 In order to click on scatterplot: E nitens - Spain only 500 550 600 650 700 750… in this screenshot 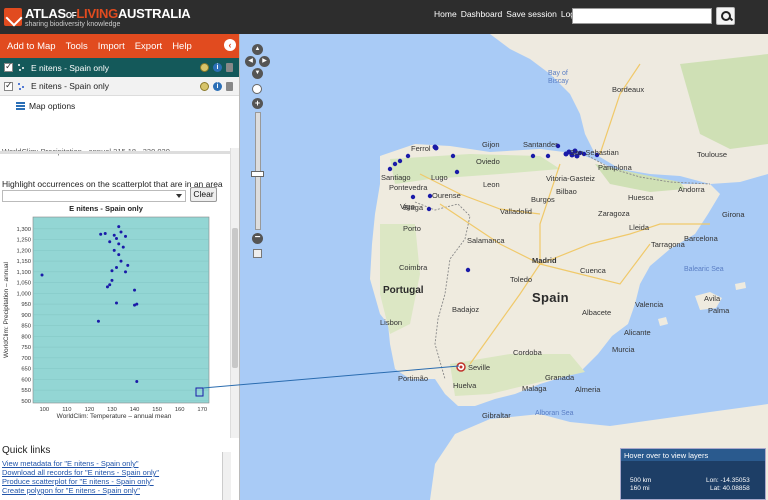, I will do `click(110, 317)`.